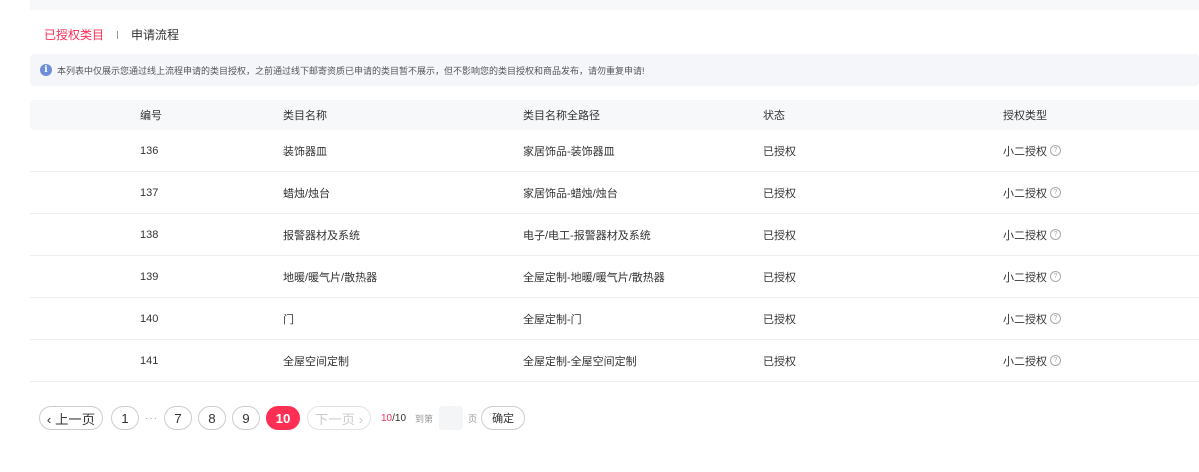 The height and width of the screenshot is (472, 1199). Describe the element at coordinates (451, 418) in the screenshot. I see `goto-page-input` at that location.